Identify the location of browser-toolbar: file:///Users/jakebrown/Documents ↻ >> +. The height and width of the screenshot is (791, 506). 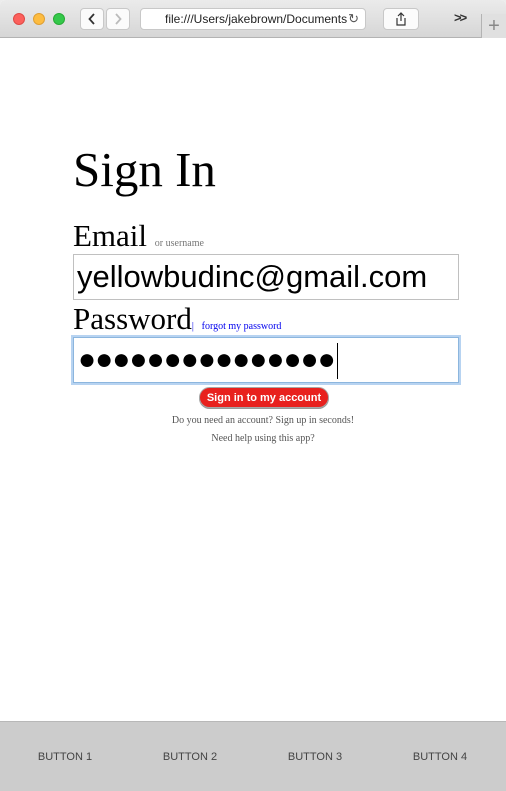
(253, 19).